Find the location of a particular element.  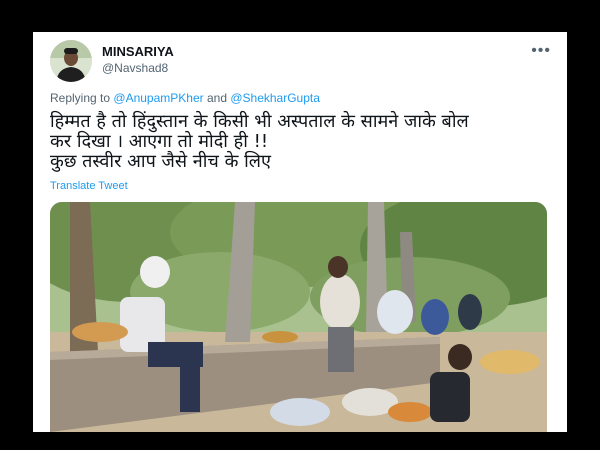

tweet-text-line: कुछ तस्वीर आप जैसे नीच के लिए is located at coordinates (160, 161).